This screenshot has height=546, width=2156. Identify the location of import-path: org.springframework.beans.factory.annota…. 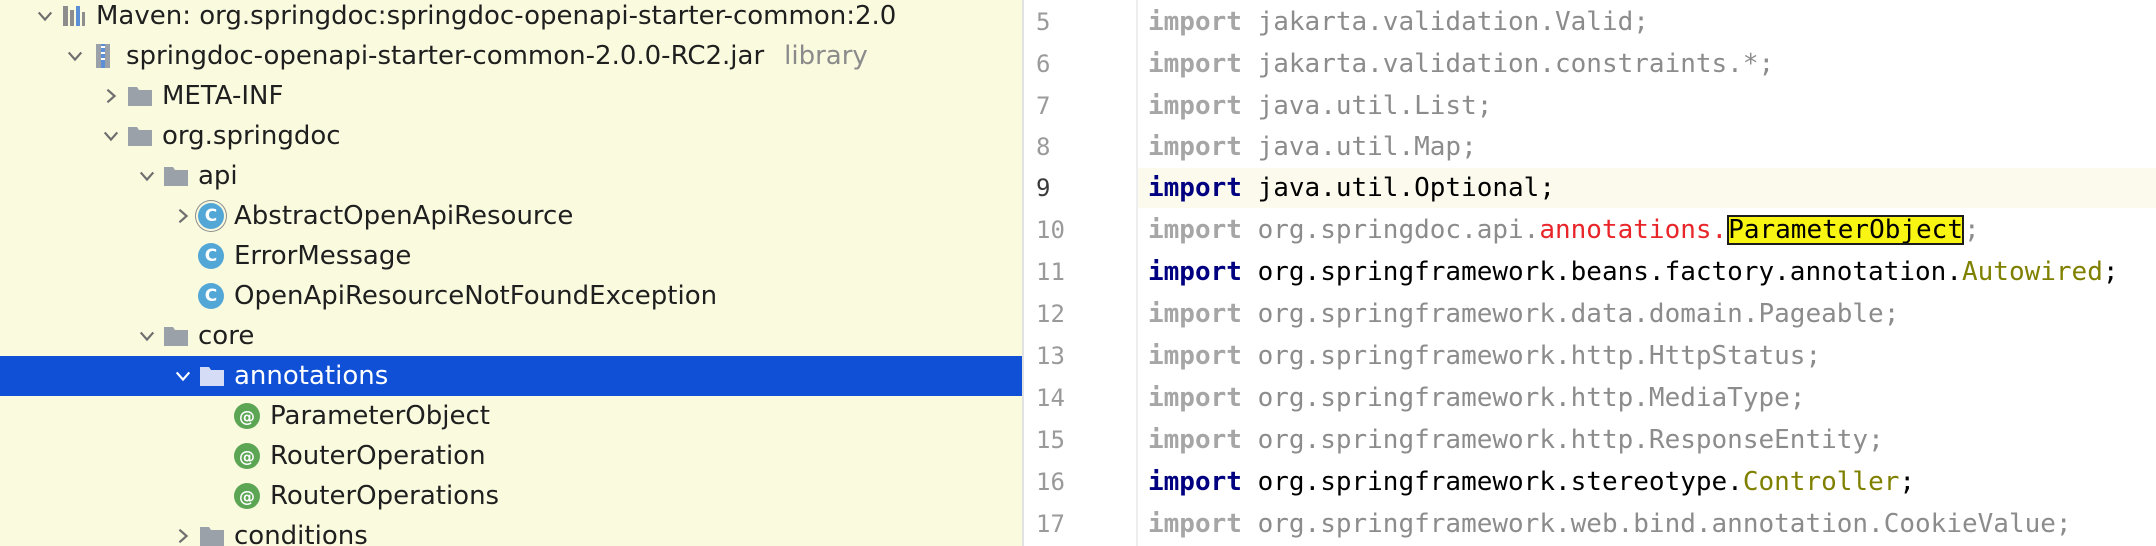
(1609, 272).